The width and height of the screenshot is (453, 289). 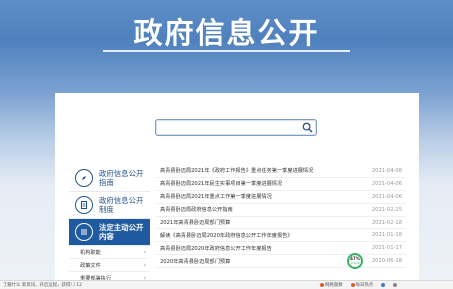 I want to click on document-icon, so click(x=84, y=205).